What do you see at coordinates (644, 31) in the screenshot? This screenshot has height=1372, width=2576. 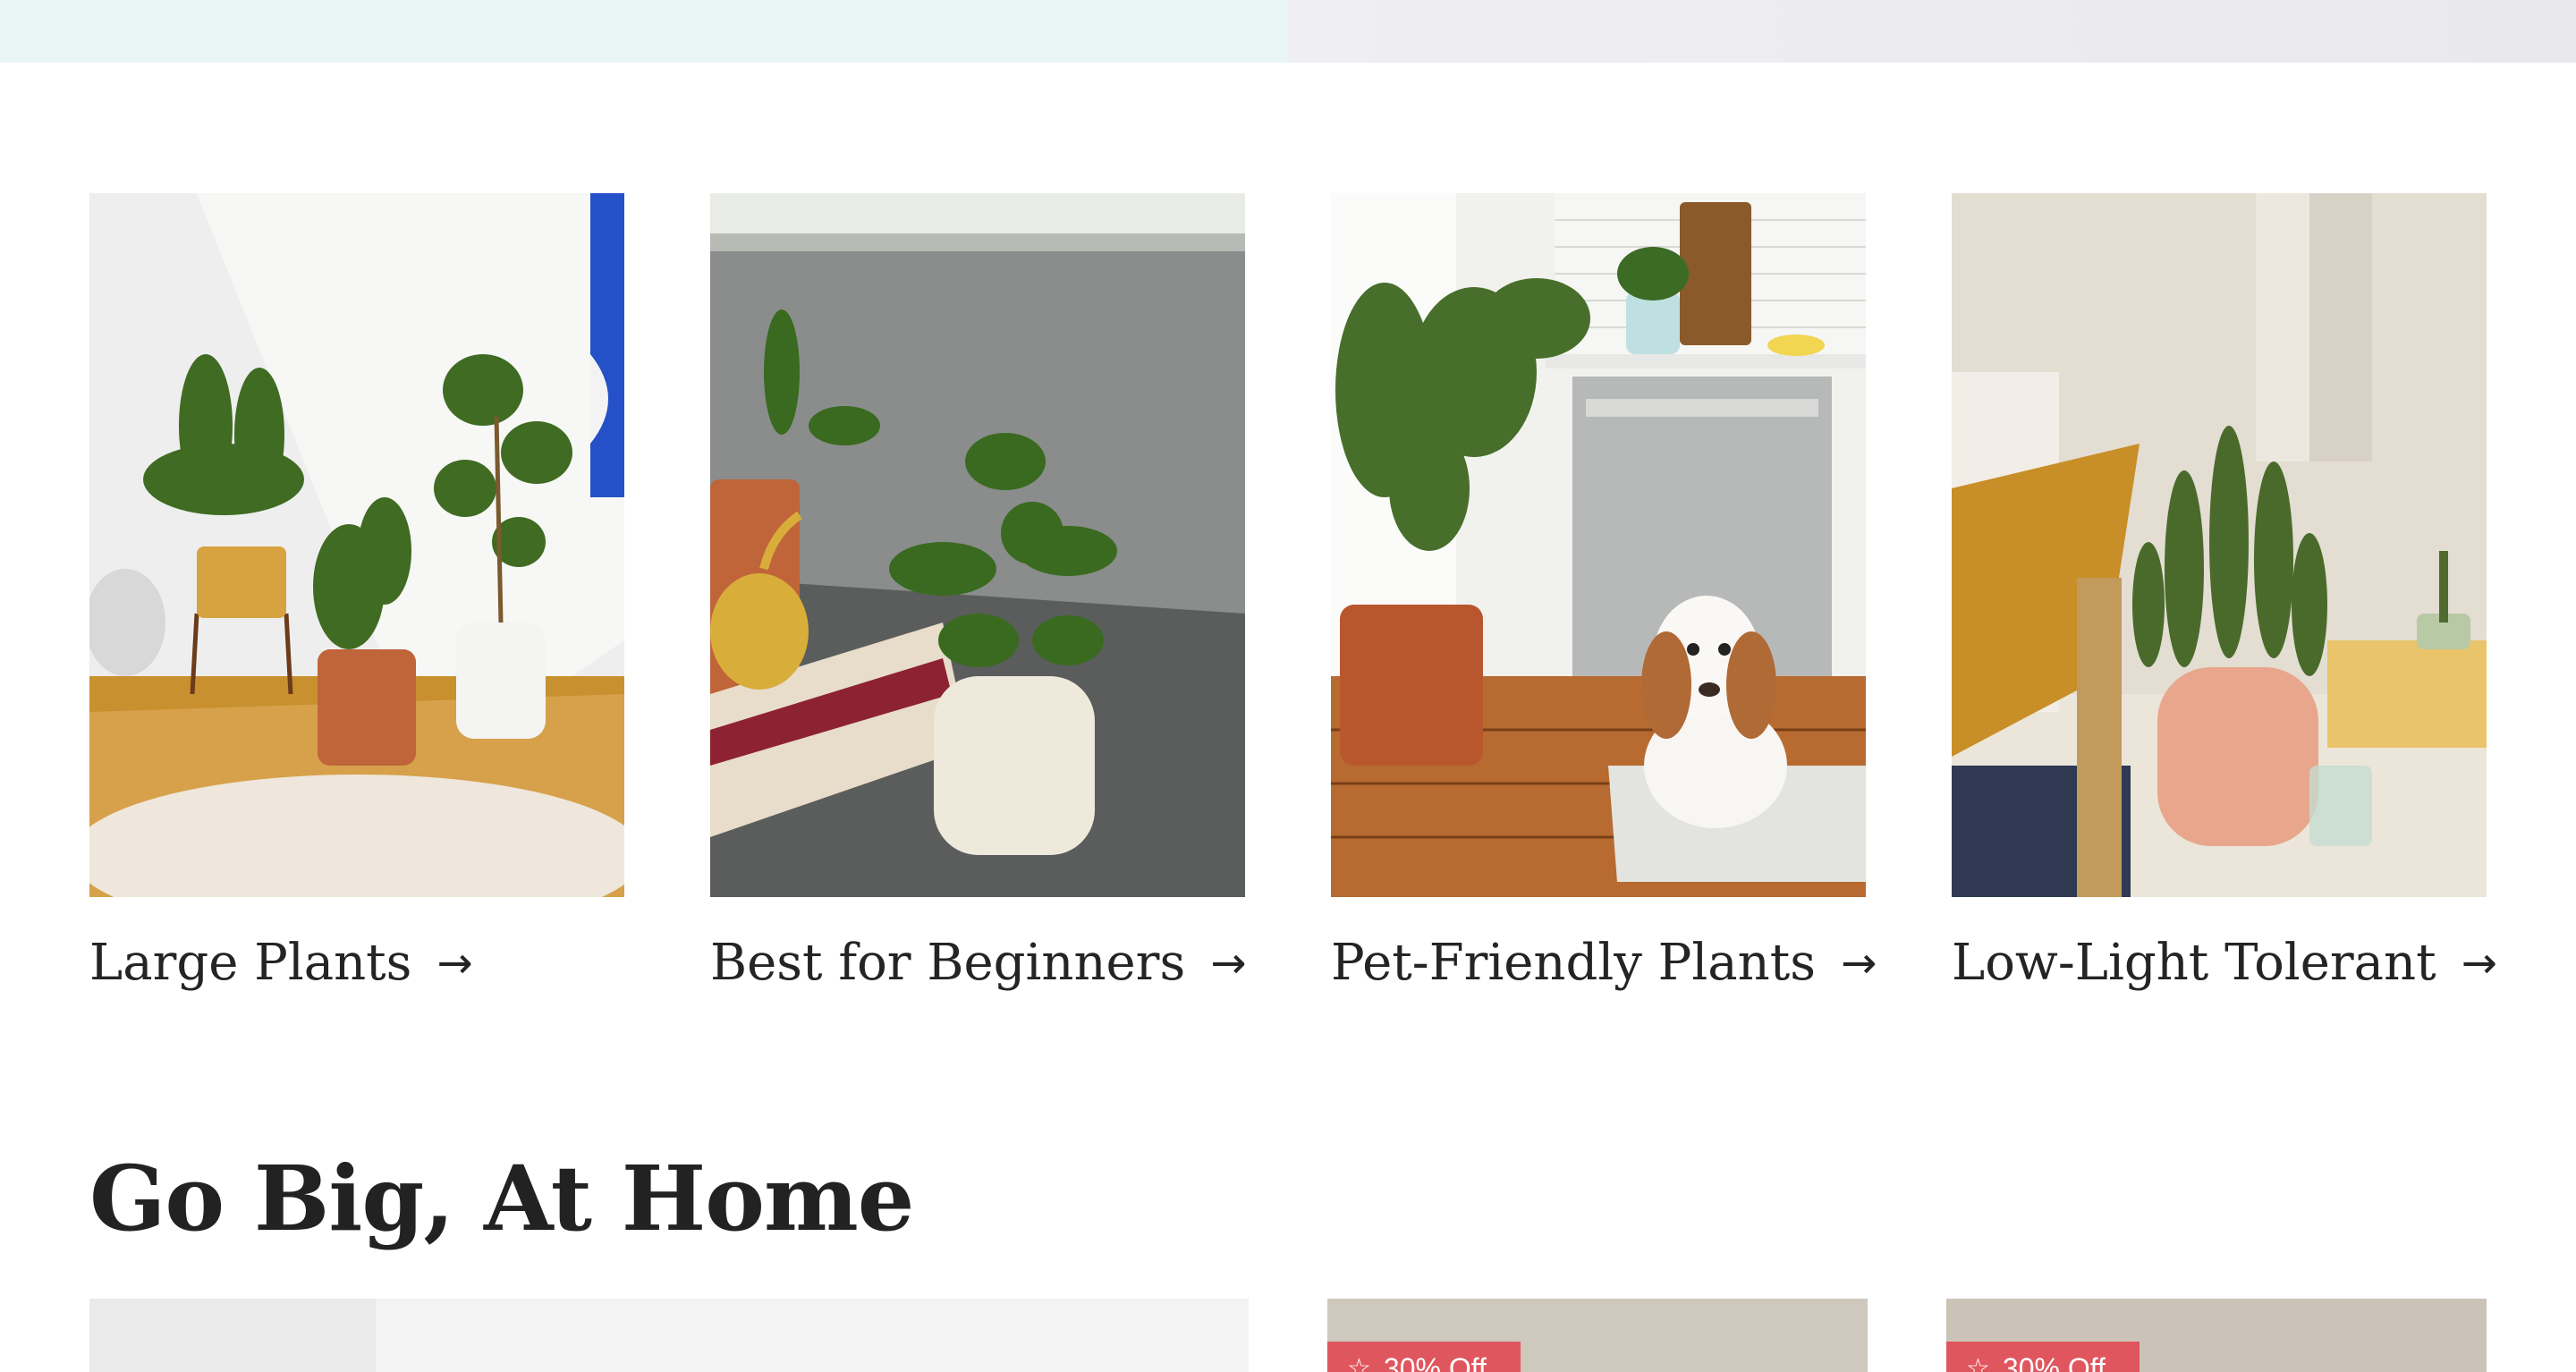 I see `banner-left-panel` at bounding box center [644, 31].